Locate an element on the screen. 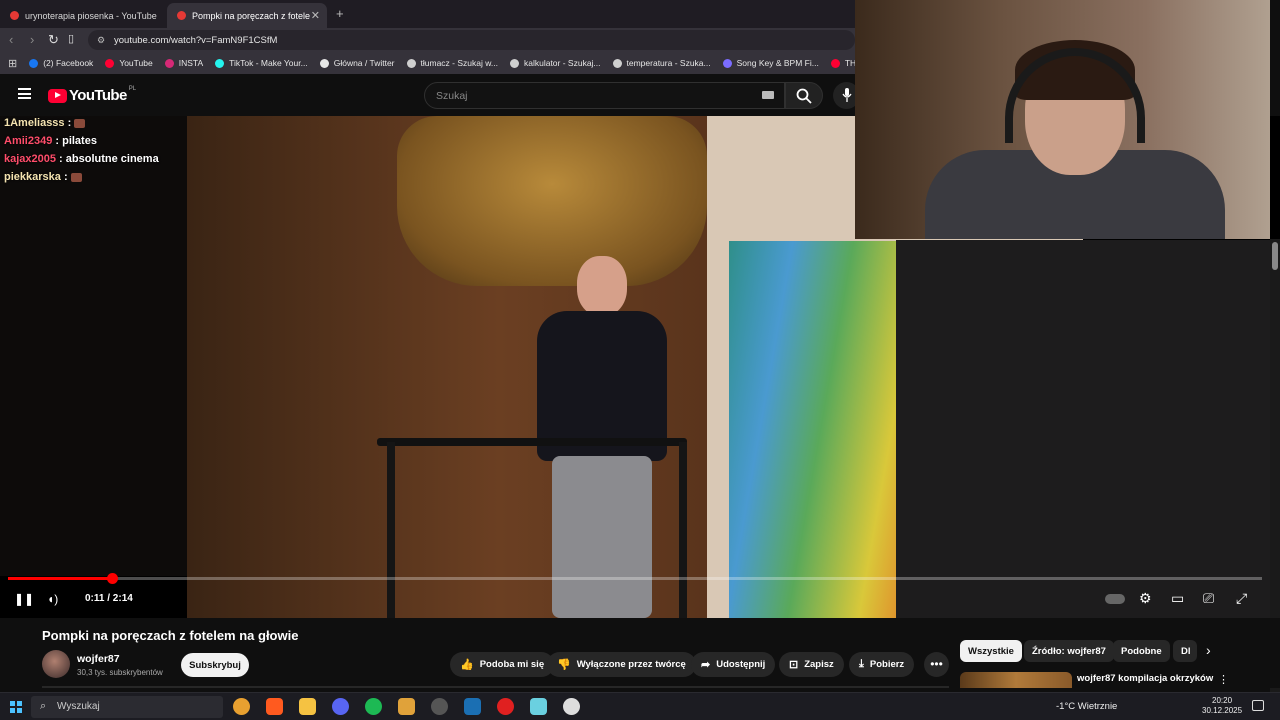  thumbs-up-icon: 👍 is located at coordinates (467, 665).